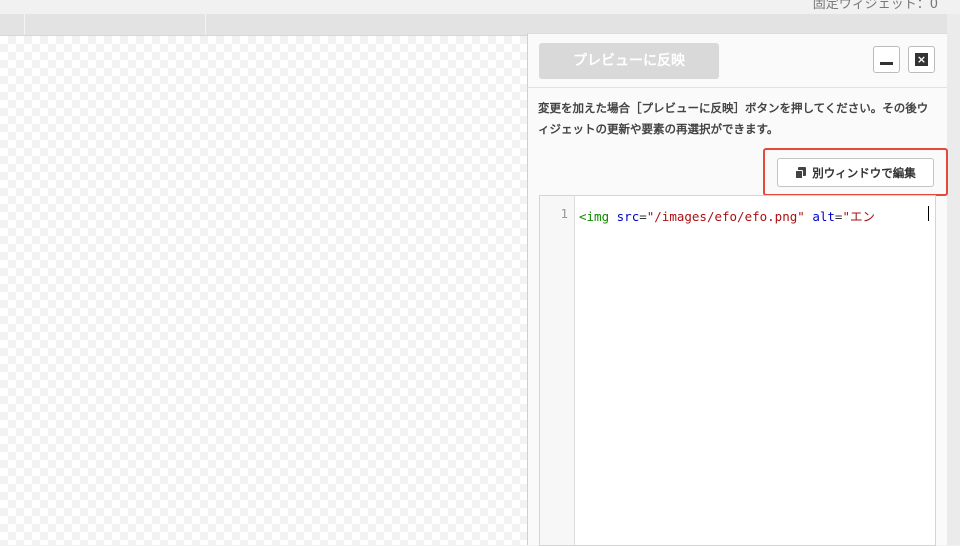 This screenshot has height=546, width=960. What do you see at coordinates (598, 216) in the screenshot?
I see `tag-name: img` at bounding box center [598, 216].